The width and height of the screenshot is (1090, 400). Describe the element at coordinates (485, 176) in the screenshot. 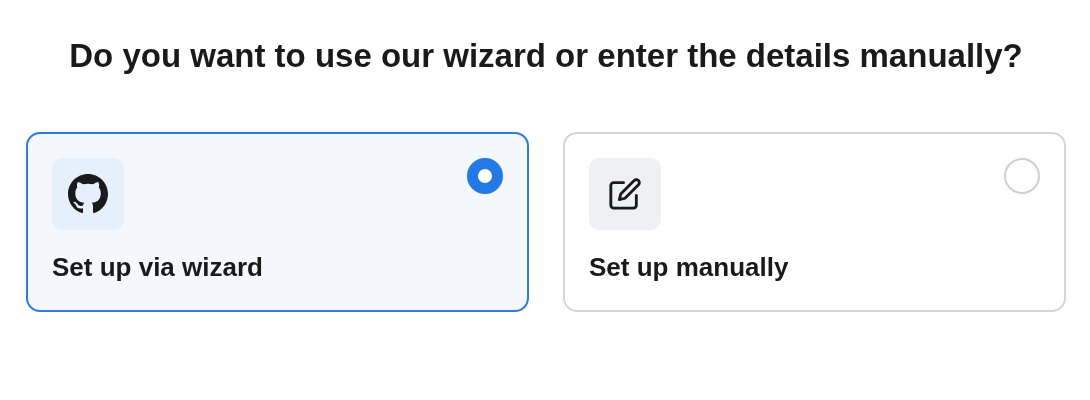

I see `radio-button` at that location.